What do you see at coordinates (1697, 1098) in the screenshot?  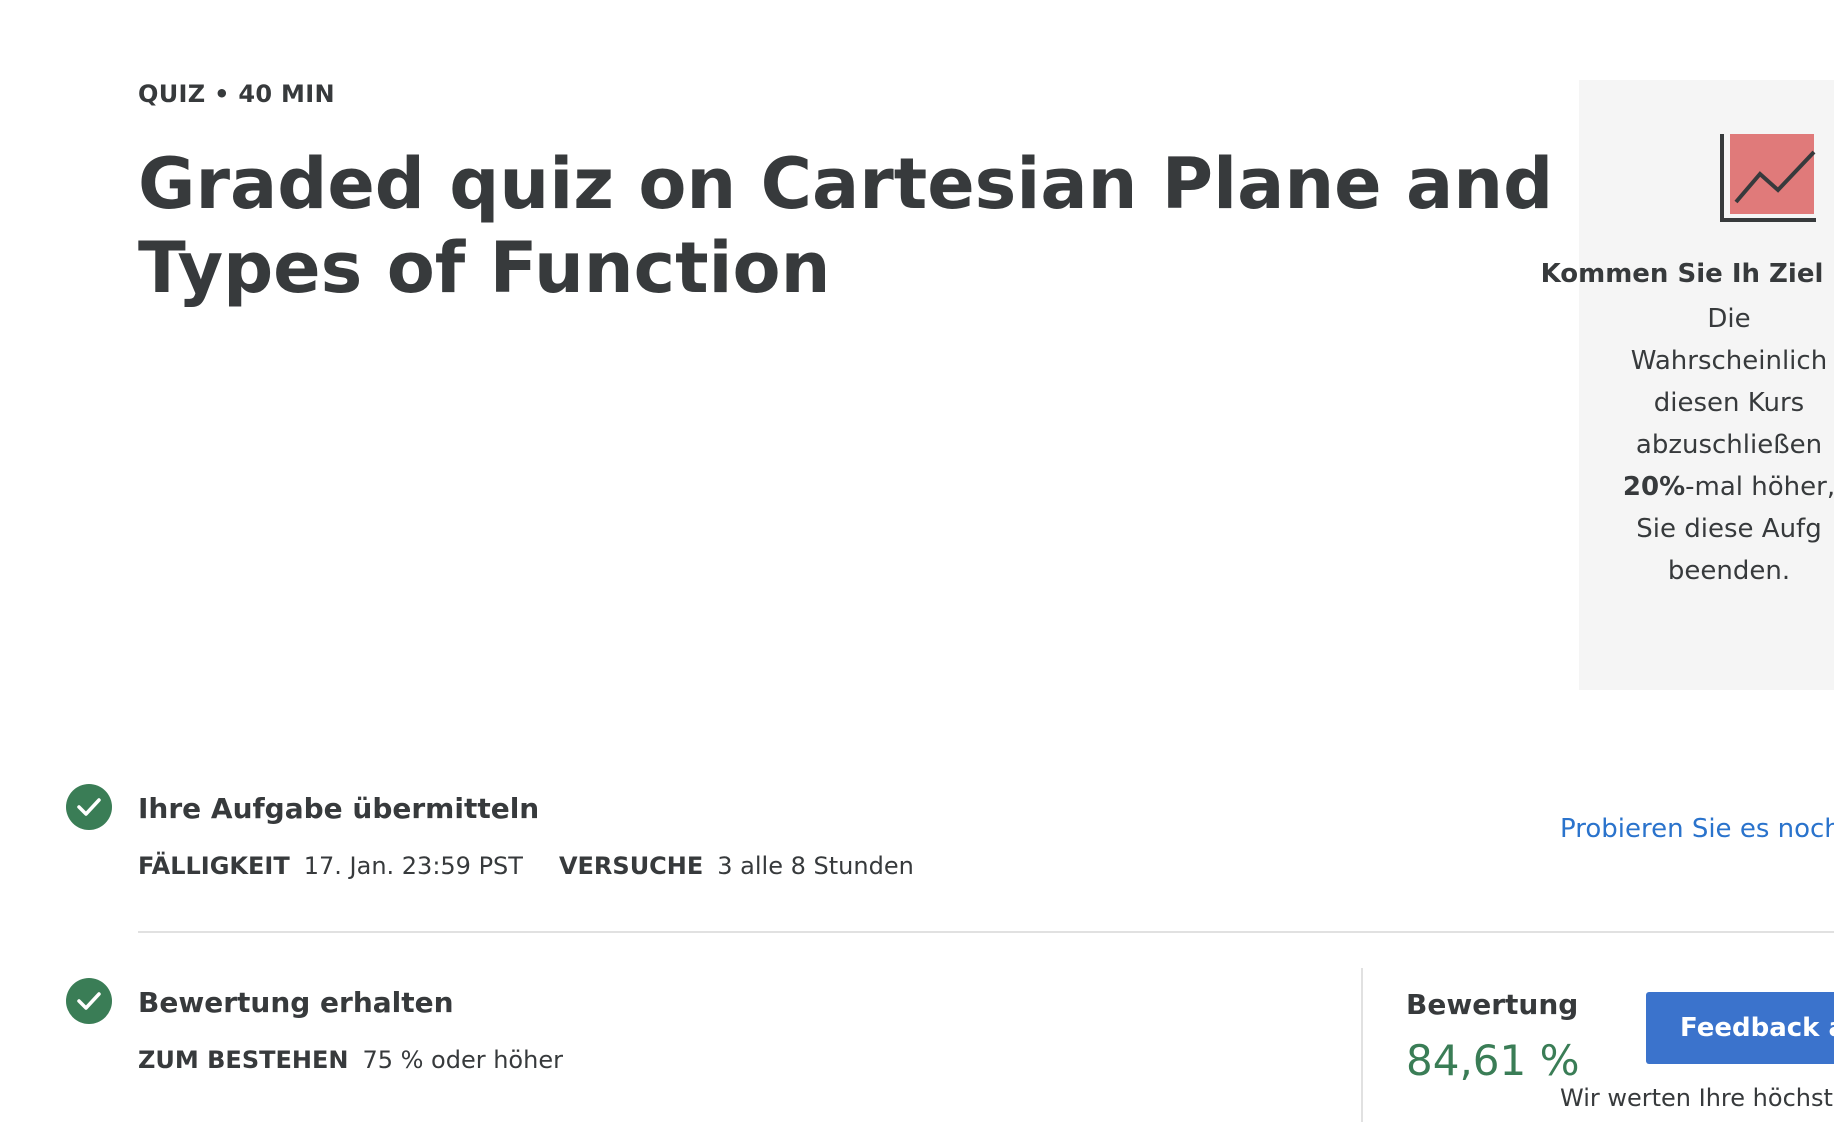 I see `grade-note: Wir werten Ihre höchste` at bounding box center [1697, 1098].